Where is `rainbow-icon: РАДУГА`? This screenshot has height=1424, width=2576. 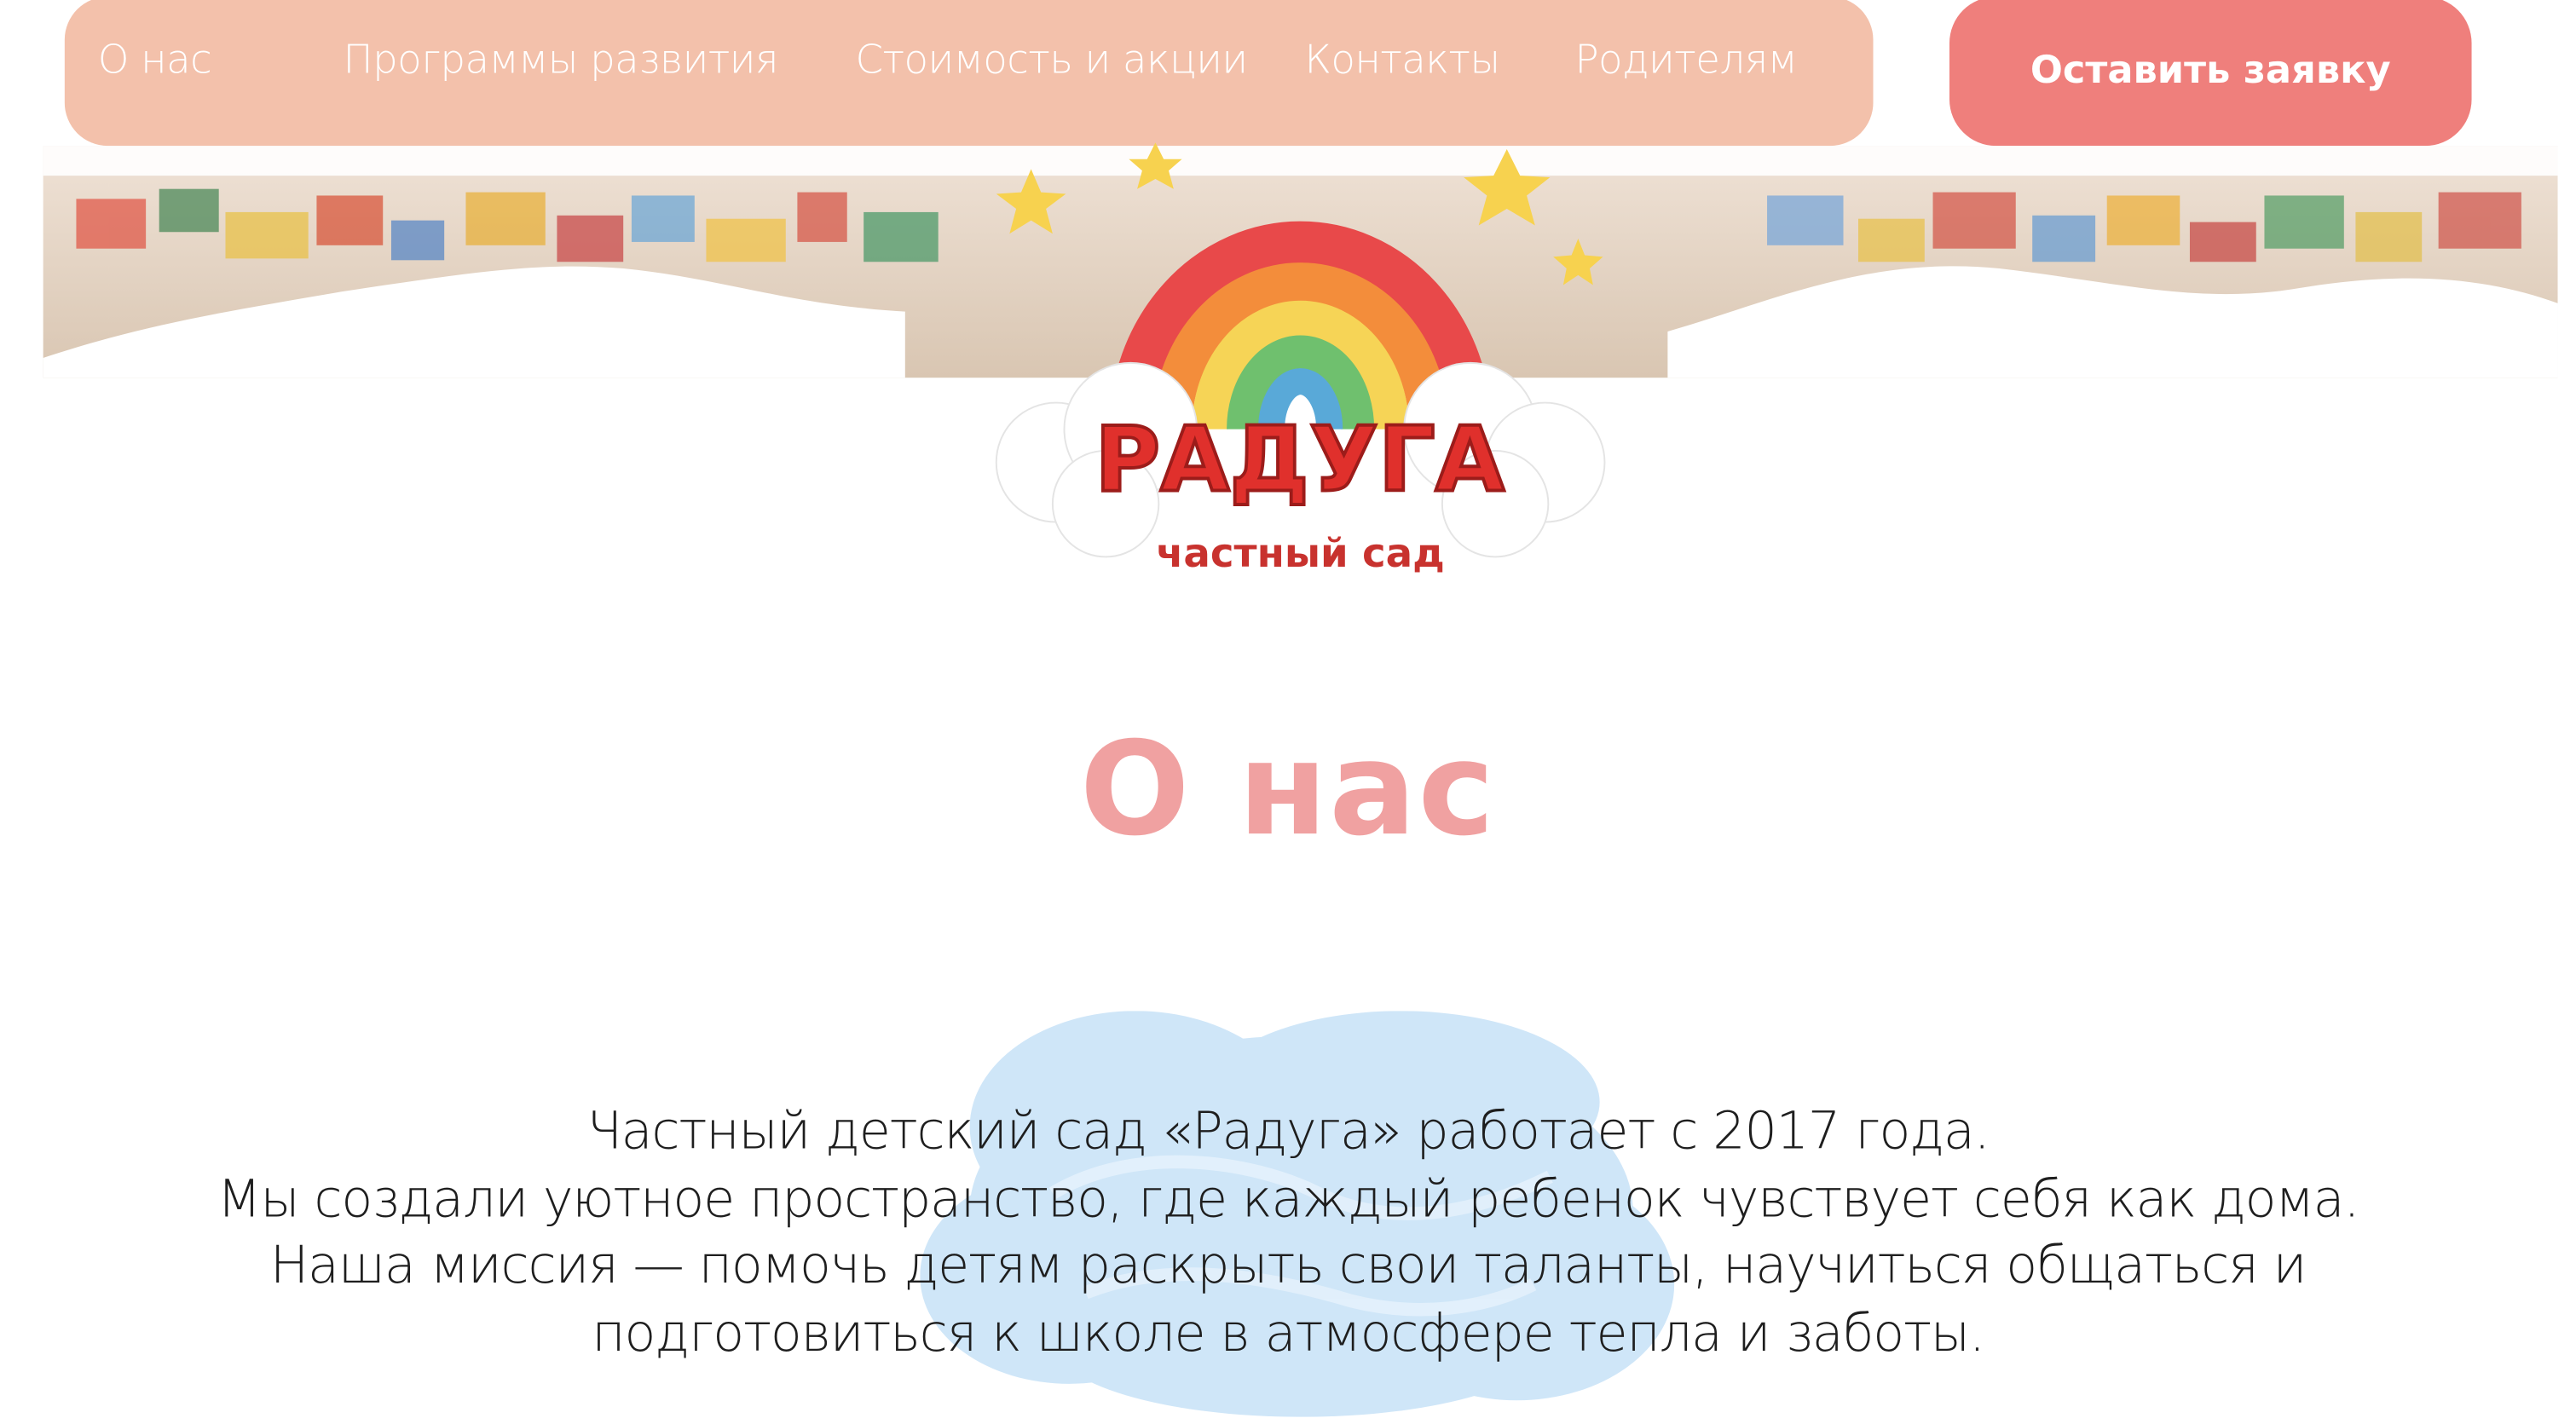
rainbow-icon: РАДУГА is located at coordinates (1300, 350).